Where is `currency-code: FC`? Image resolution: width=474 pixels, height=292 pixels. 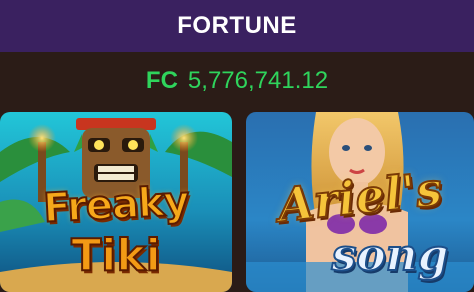
currency-code: FC is located at coordinates (161, 80).